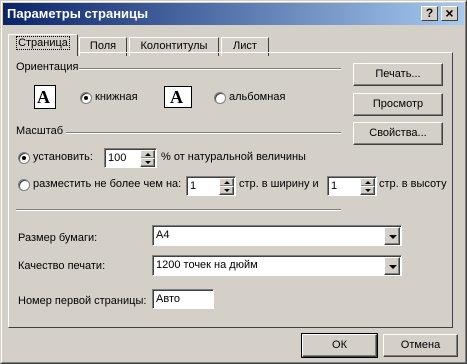  I want to click on landscape-radio, so click(220, 98).